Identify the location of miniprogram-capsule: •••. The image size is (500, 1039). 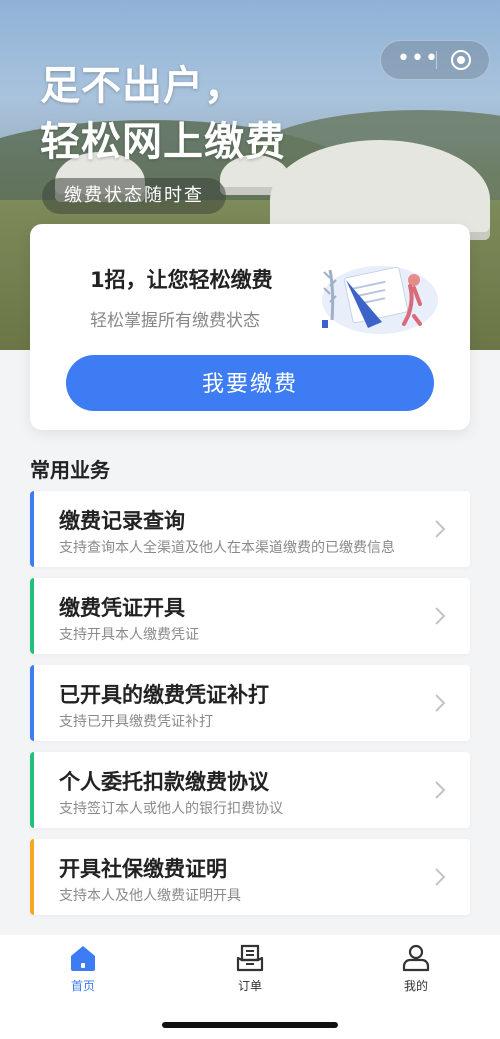
(435, 60).